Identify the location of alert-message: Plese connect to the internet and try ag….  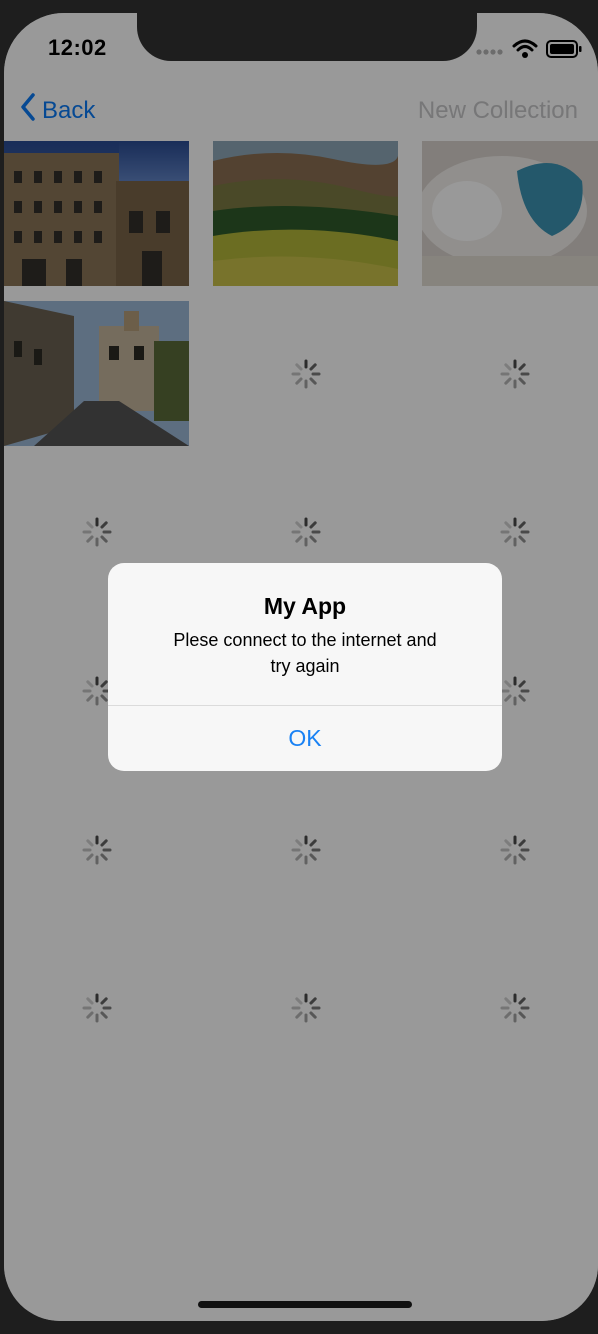
(305, 653).